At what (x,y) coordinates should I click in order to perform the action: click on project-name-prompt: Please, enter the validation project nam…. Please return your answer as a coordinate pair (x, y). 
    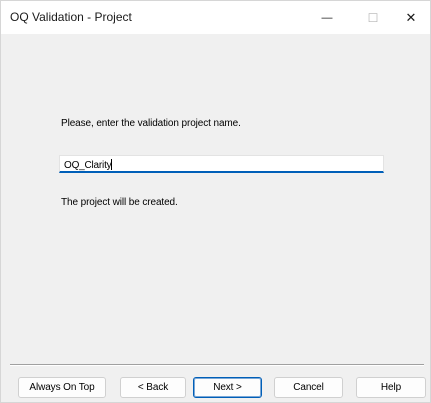
    Looking at the image, I should click on (151, 123).